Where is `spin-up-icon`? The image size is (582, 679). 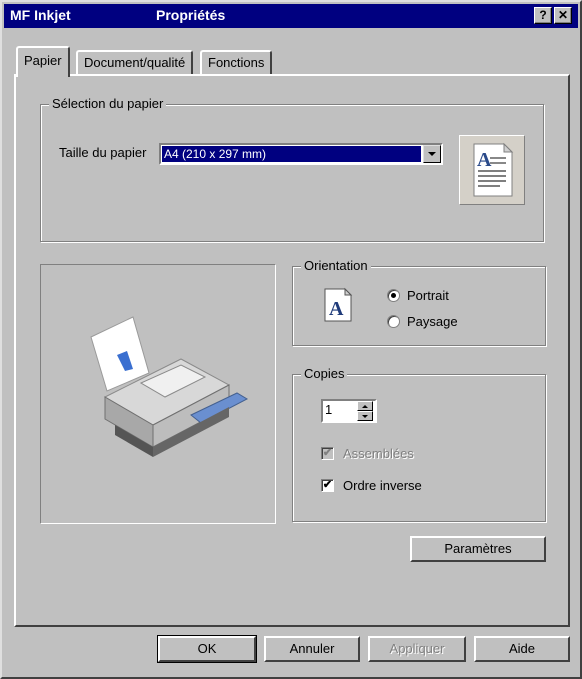
spin-up-icon is located at coordinates (365, 406).